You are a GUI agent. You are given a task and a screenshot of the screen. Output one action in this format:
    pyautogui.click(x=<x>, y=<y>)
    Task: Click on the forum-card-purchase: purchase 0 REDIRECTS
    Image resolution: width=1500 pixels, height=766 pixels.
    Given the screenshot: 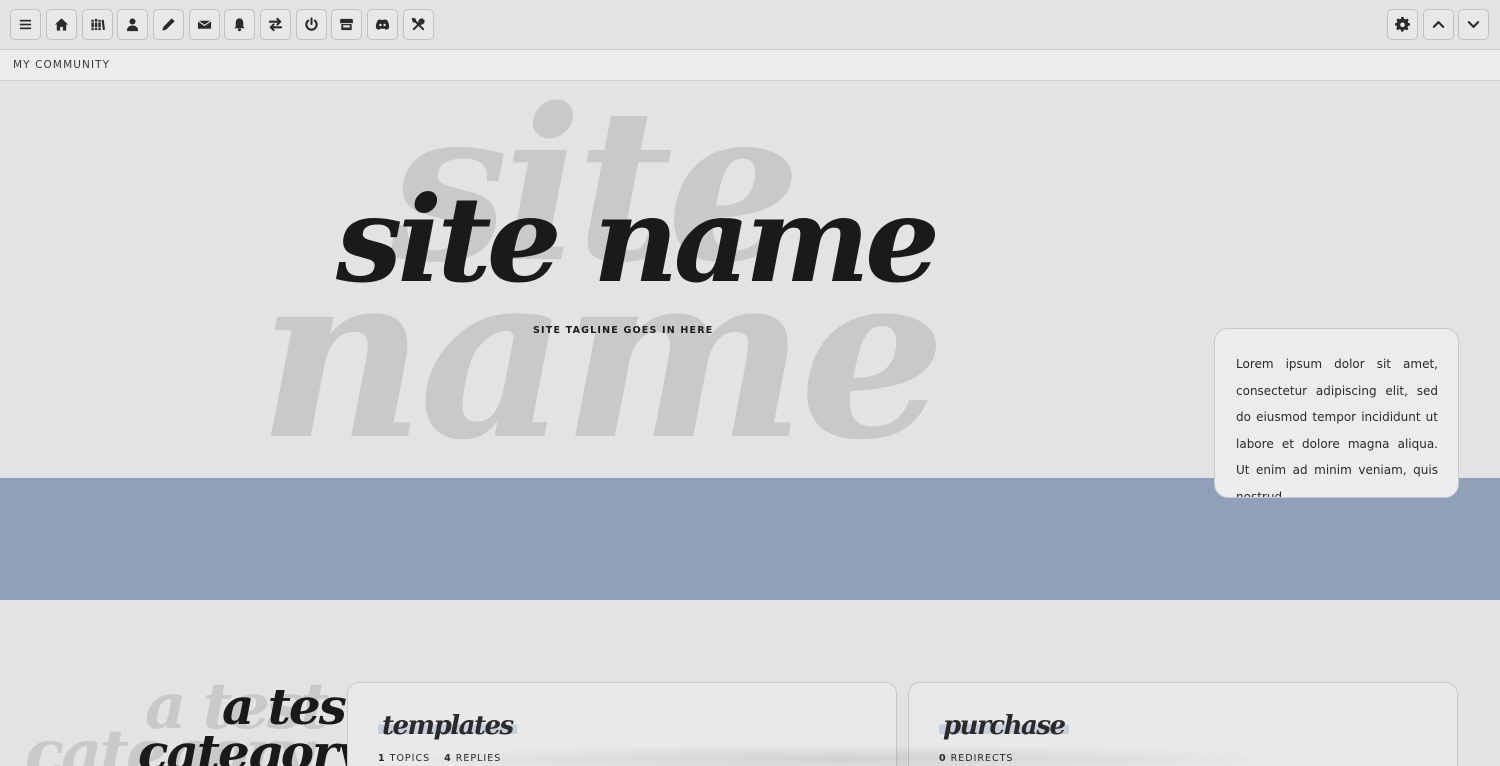 What is the action you would take?
    pyautogui.click(x=1183, y=724)
    